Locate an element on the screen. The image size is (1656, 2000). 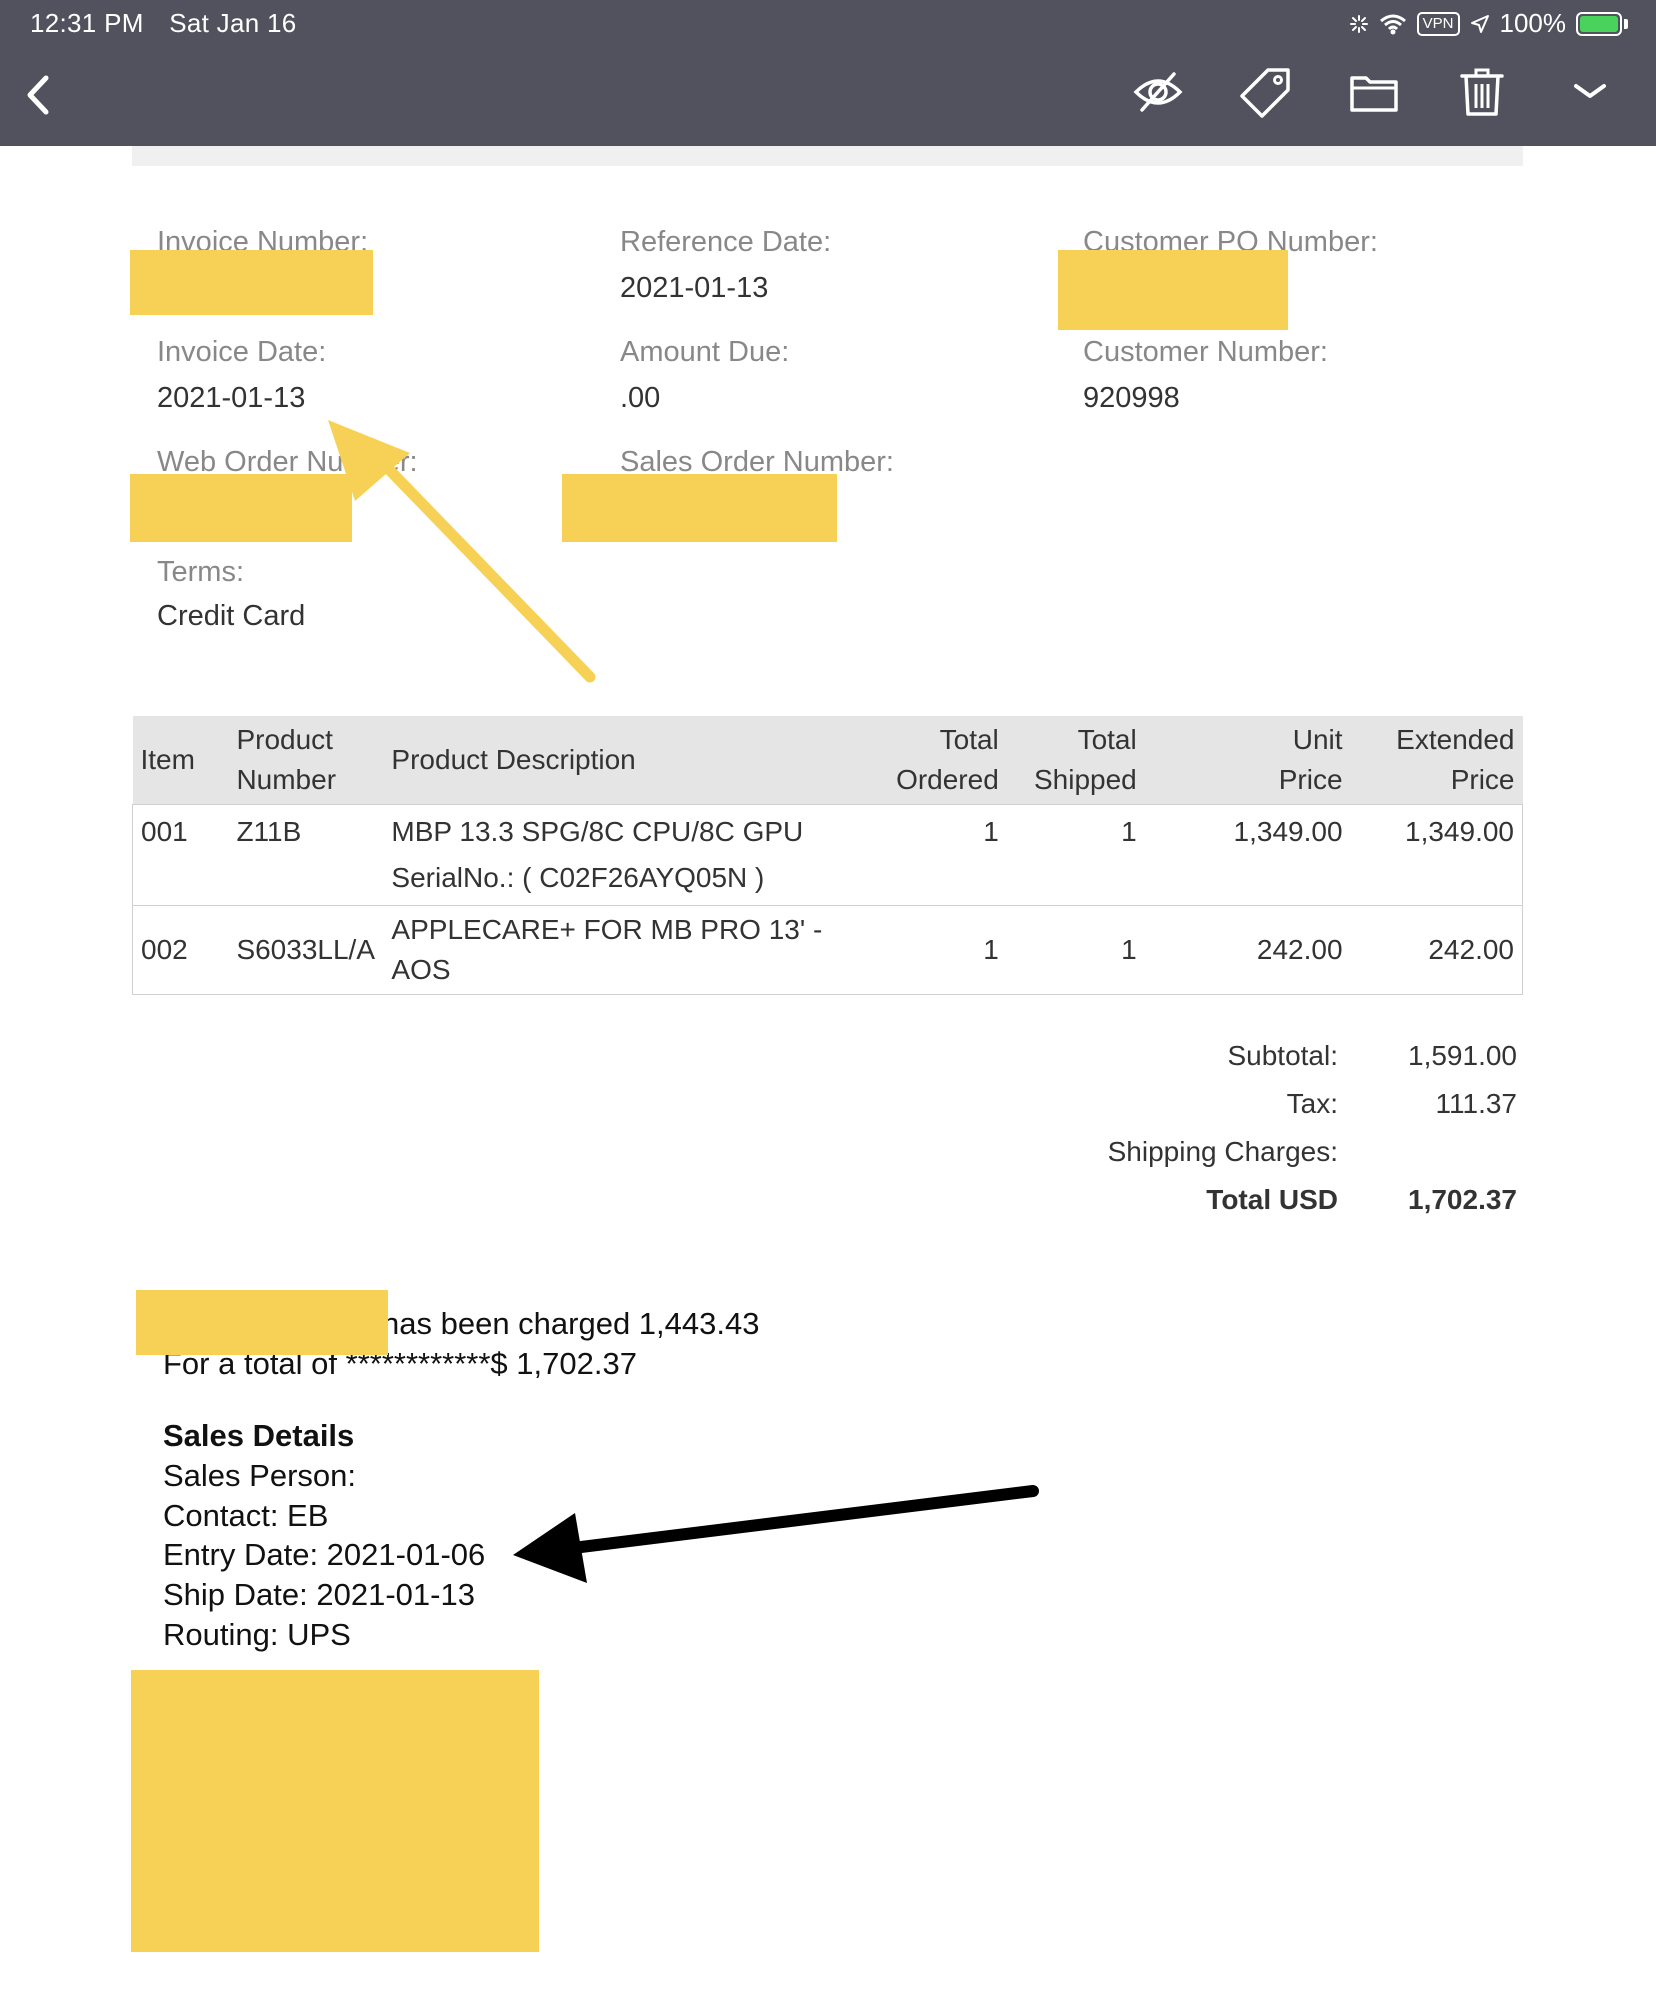
terms-label: Terms: is located at coordinates (200, 572).